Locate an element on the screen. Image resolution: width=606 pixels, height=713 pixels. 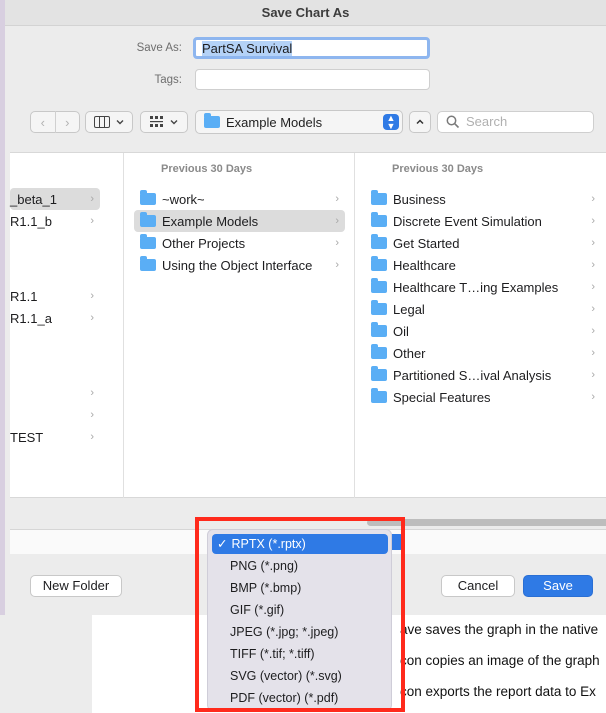
save-as-value: PartSA Survival is located at coordinates (247, 48).